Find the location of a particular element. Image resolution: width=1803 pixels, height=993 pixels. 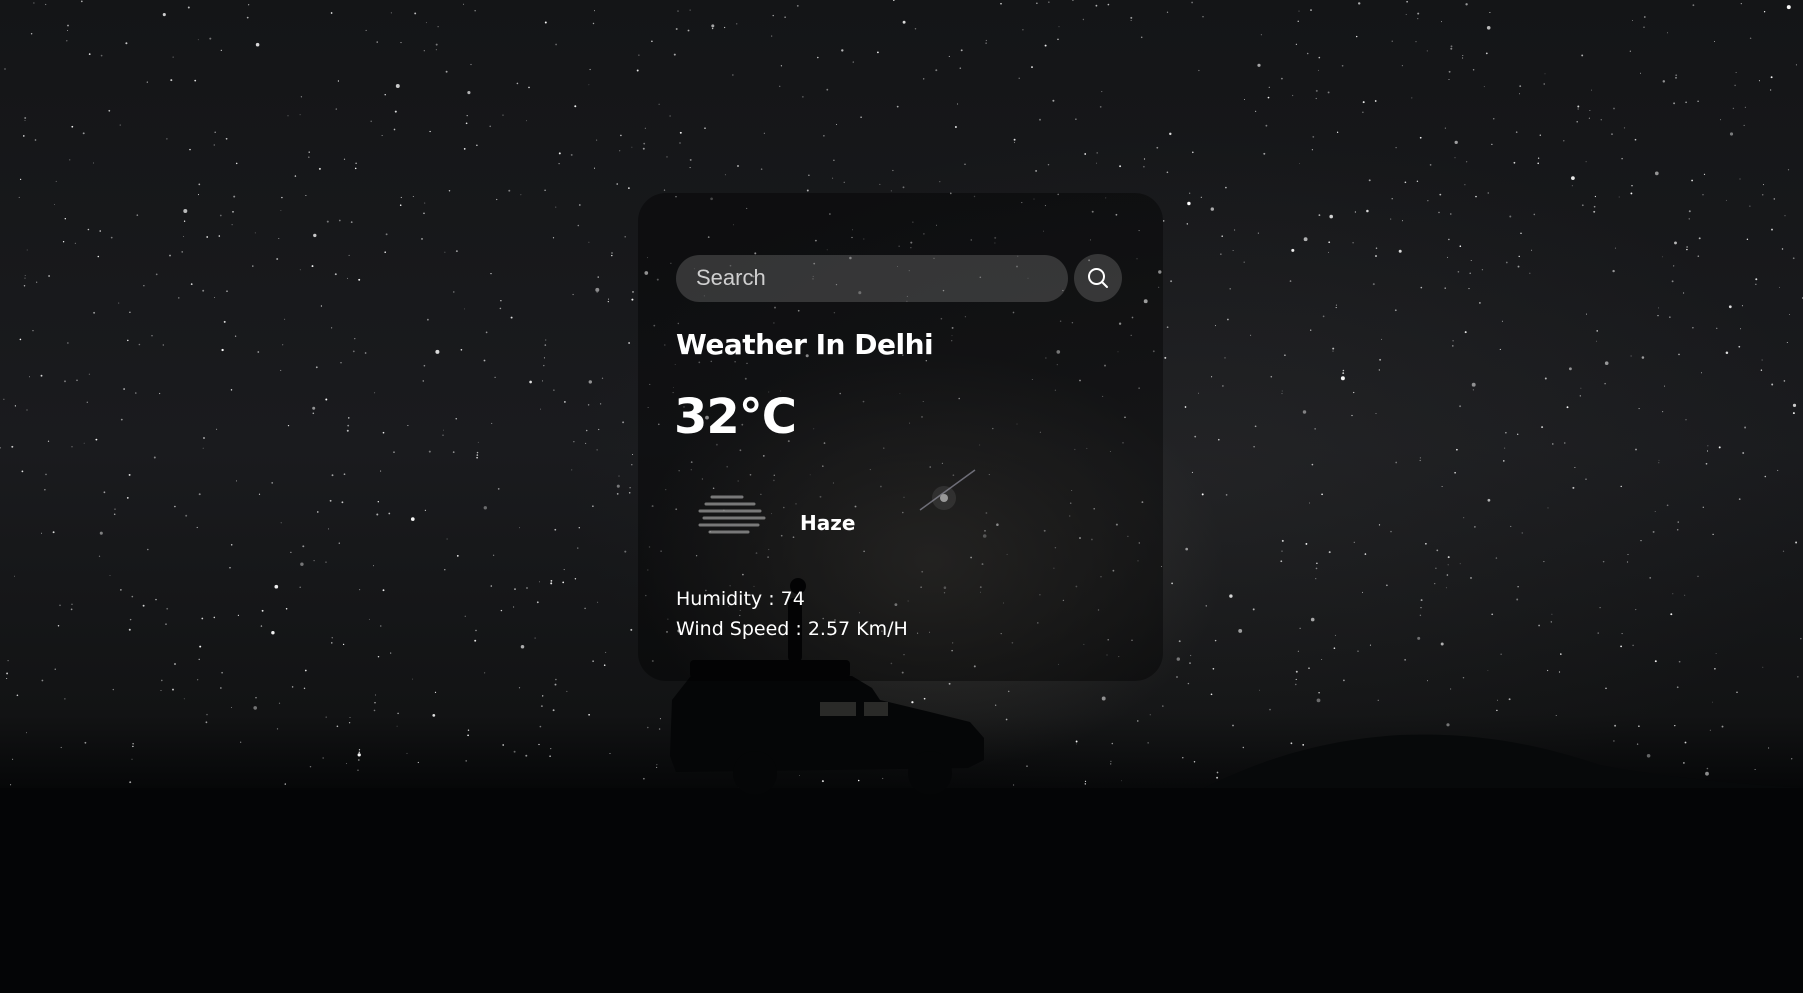

search-icon is located at coordinates (1098, 278).